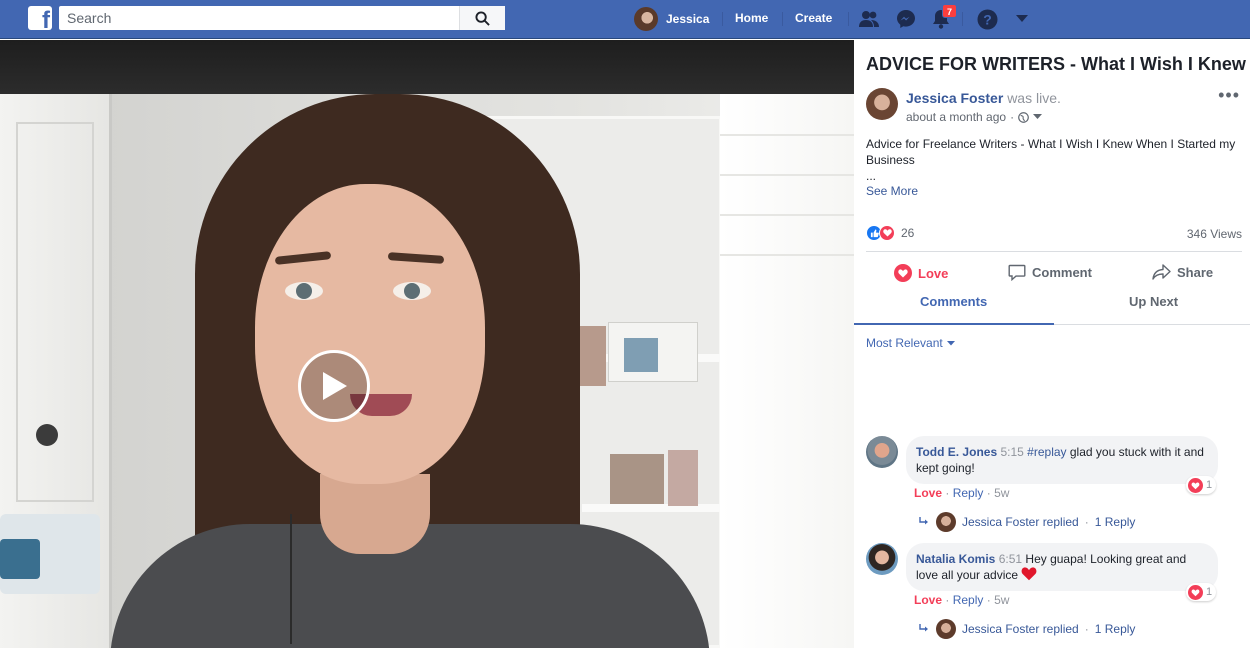 Image resolution: width=1250 pixels, height=648 pixels. I want to click on author-name-link: Jessica Foster, so click(954, 98).